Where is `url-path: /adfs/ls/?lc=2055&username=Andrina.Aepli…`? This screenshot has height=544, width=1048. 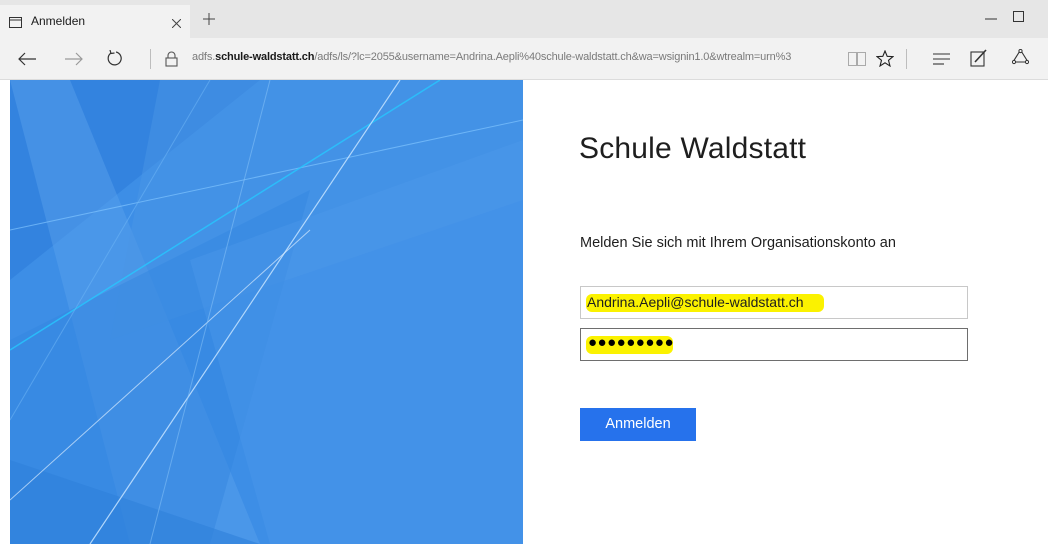
url-path: /adfs/ls/?lc=2055&username=Andrina.Aepli… is located at coordinates (553, 57).